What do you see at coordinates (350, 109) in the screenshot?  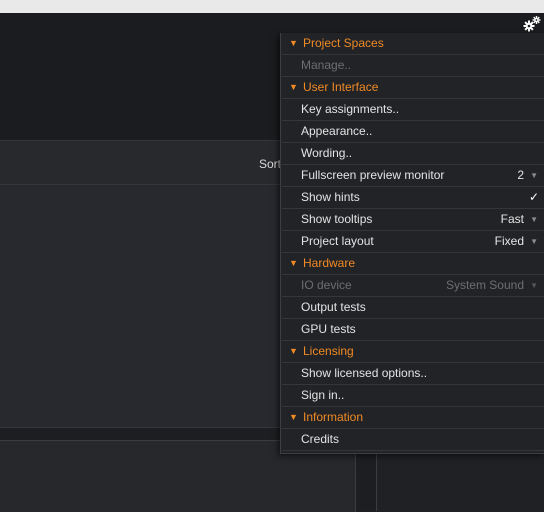 I see `menu-label: Key assignments..` at bounding box center [350, 109].